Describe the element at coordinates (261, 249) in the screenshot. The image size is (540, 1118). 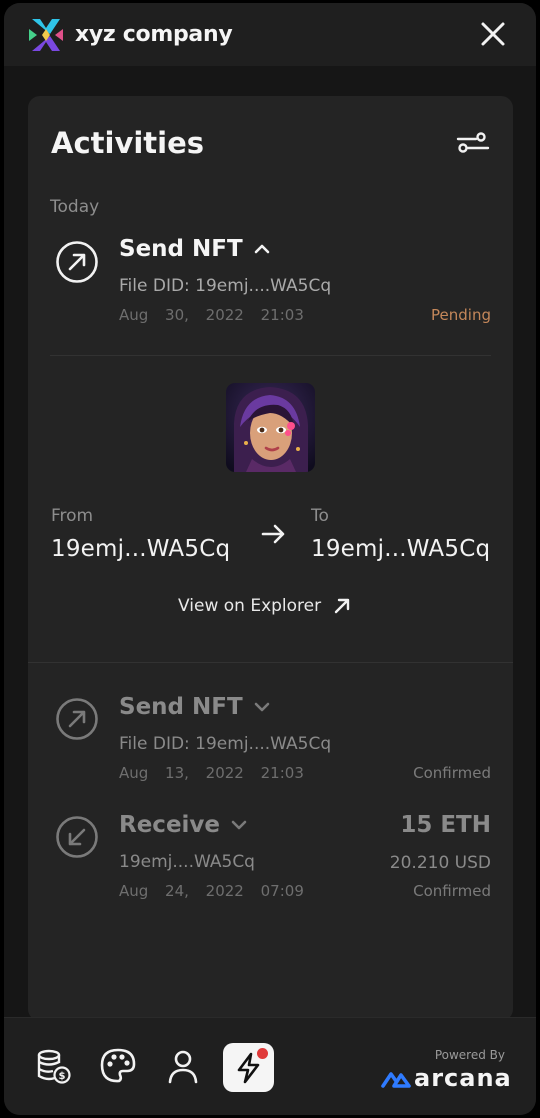
I see `chevron-up-icon` at that location.